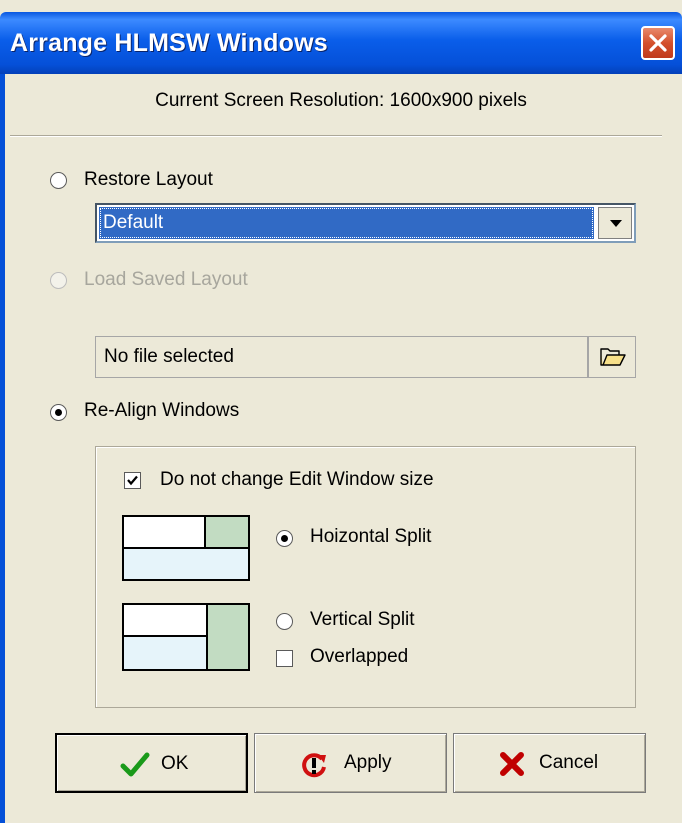 Image resolution: width=682 pixels, height=823 pixels. Describe the element at coordinates (58, 180) in the screenshot. I see `restore-layout-radio` at that location.